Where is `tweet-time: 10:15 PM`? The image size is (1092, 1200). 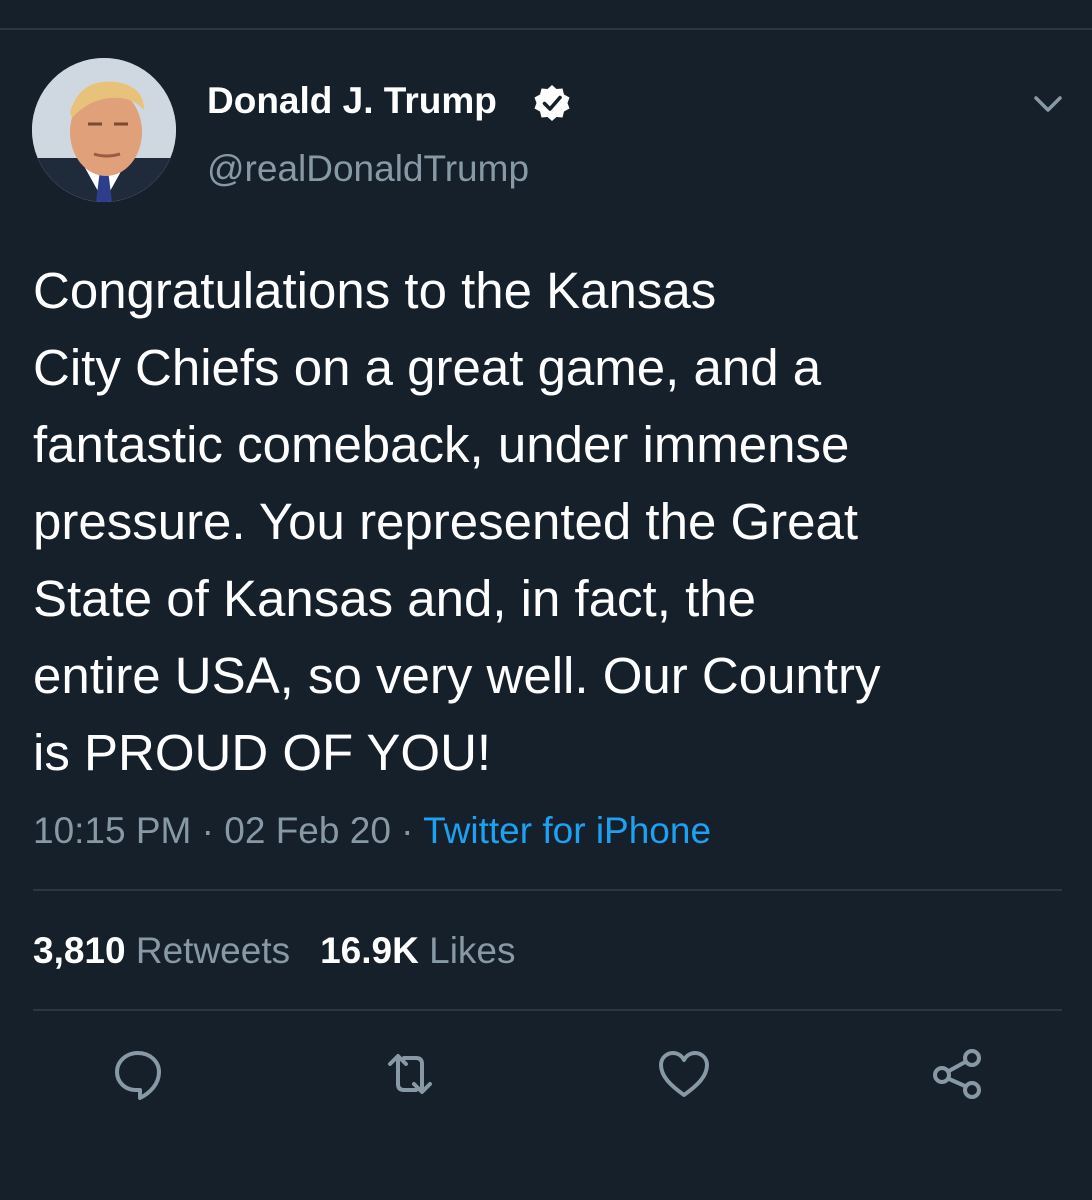
tweet-time: 10:15 PM is located at coordinates (112, 830).